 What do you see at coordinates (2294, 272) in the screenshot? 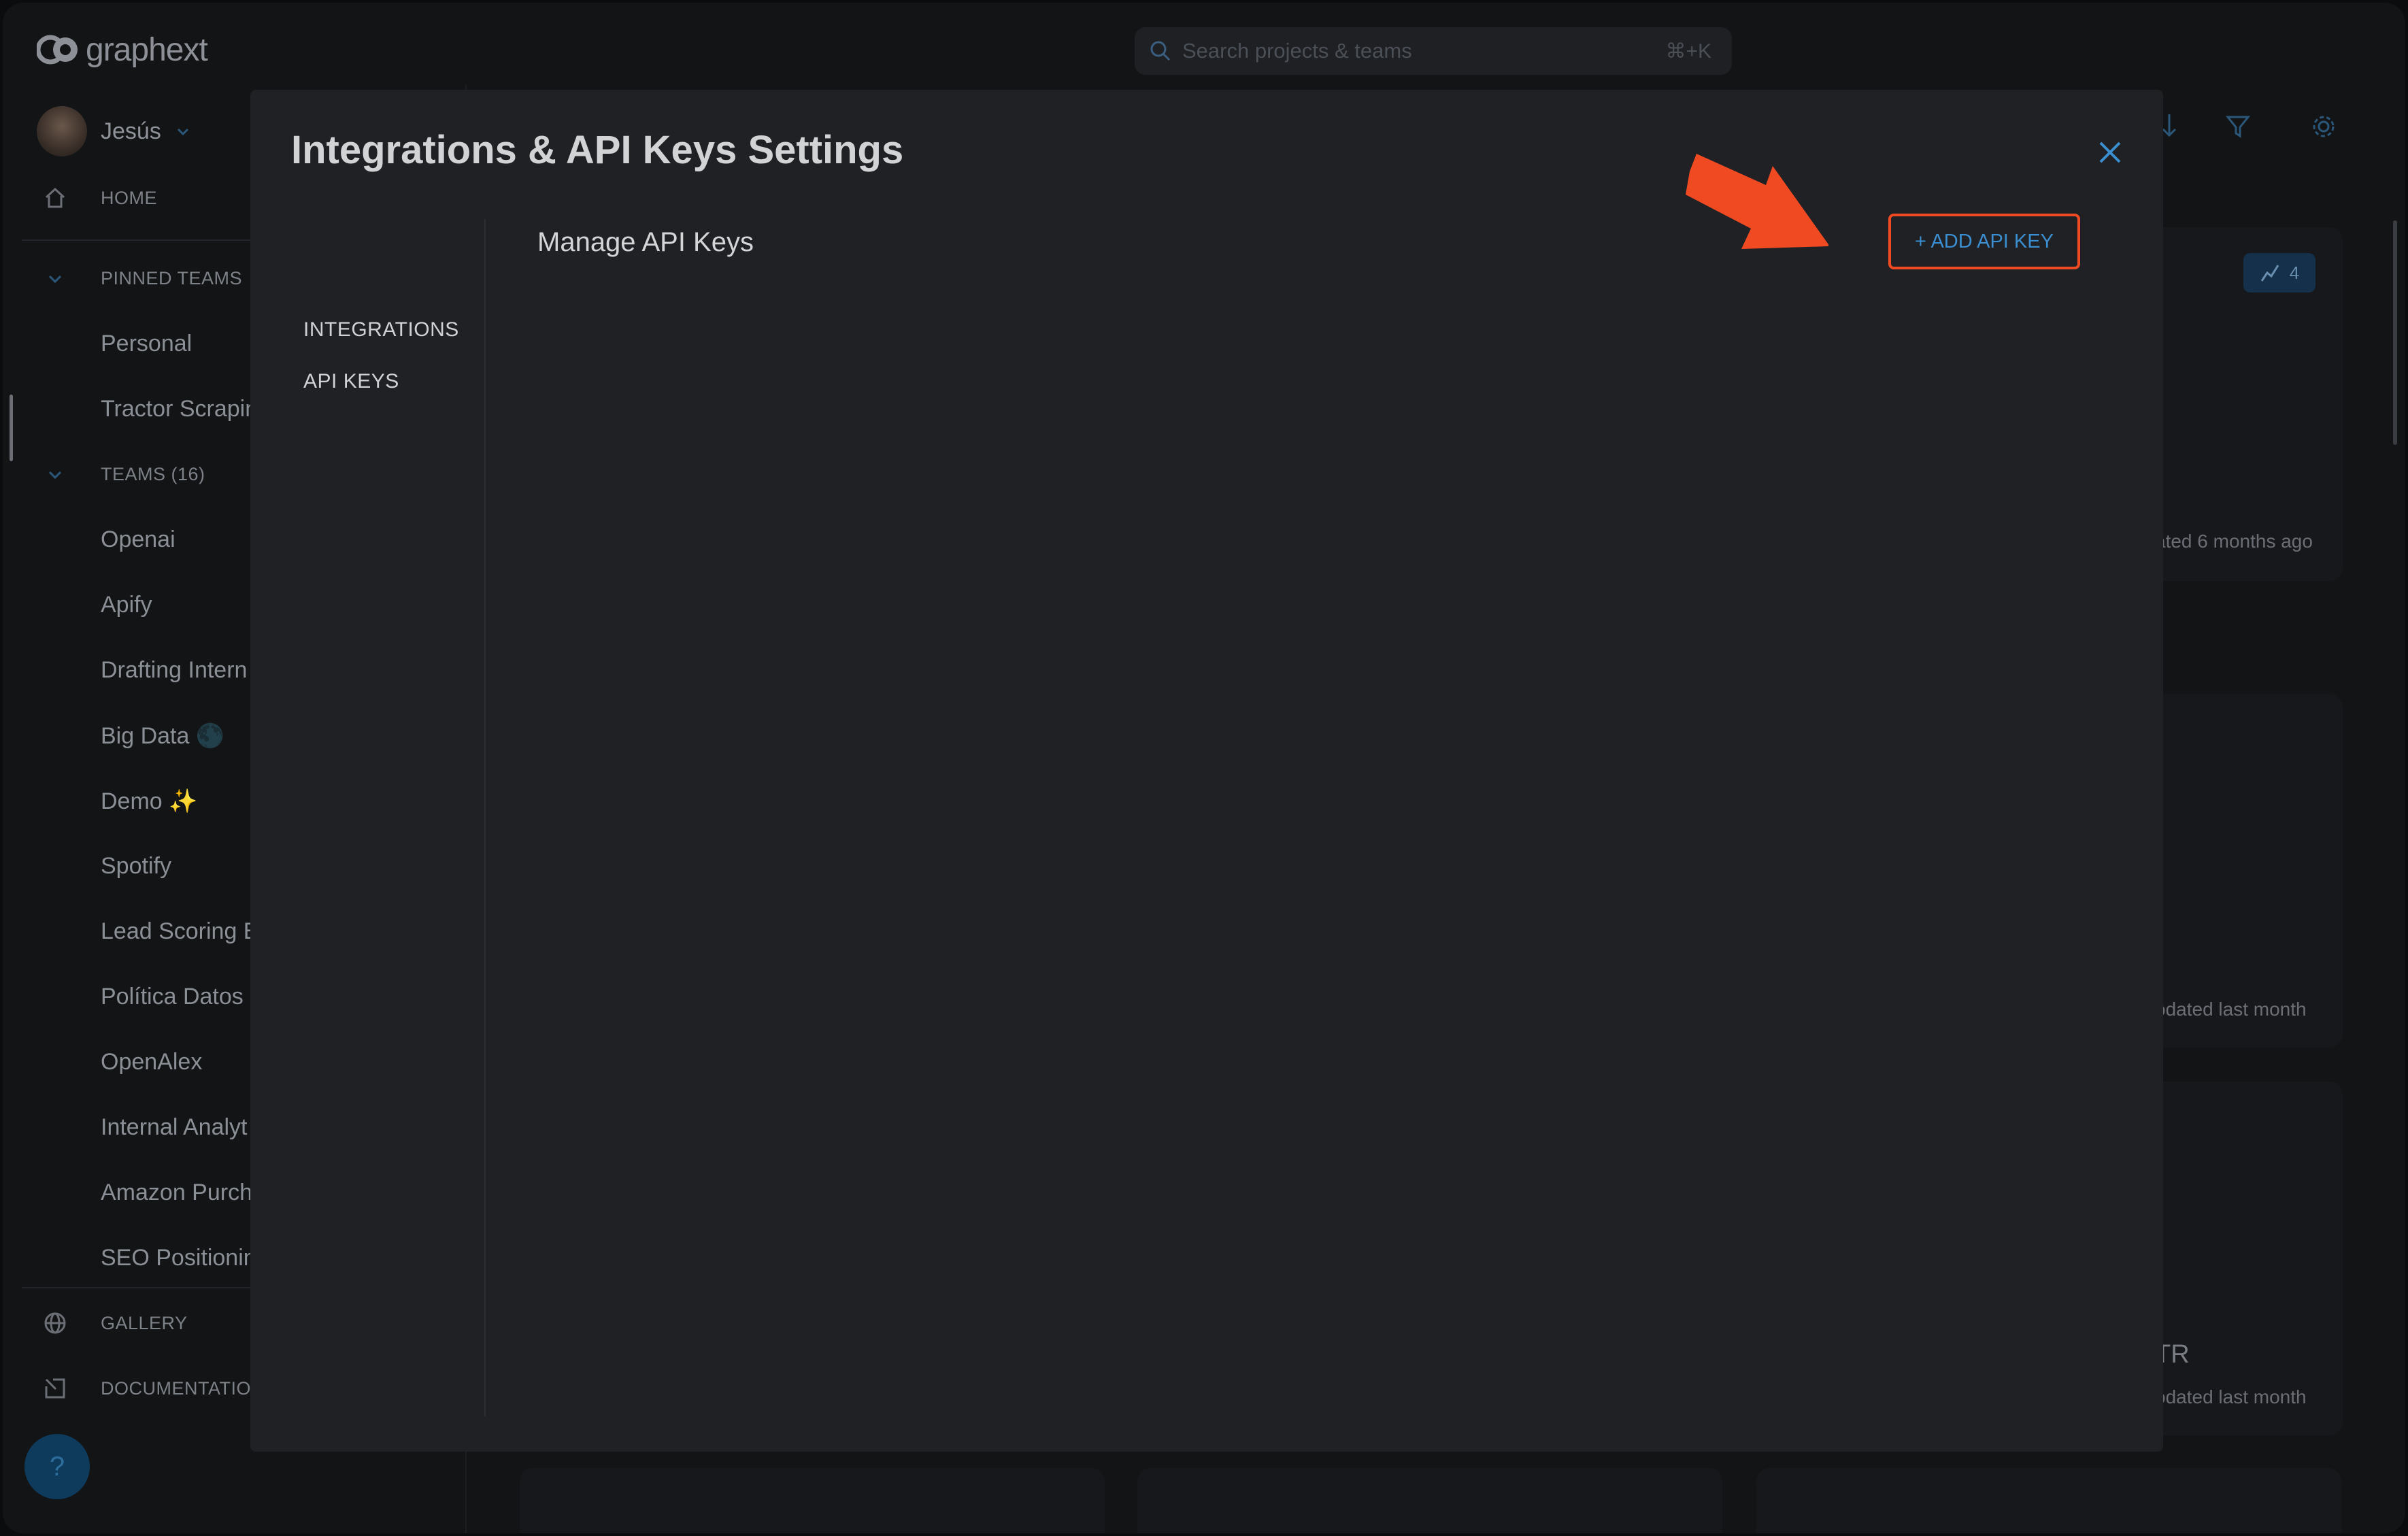
I see `activity-badge-count: 4` at bounding box center [2294, 272].